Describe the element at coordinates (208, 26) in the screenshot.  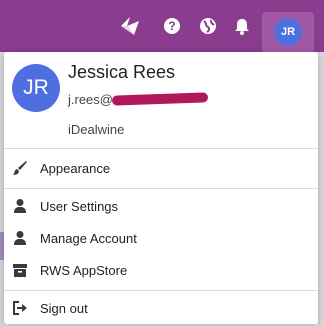
I see `globe-icon` at that location.